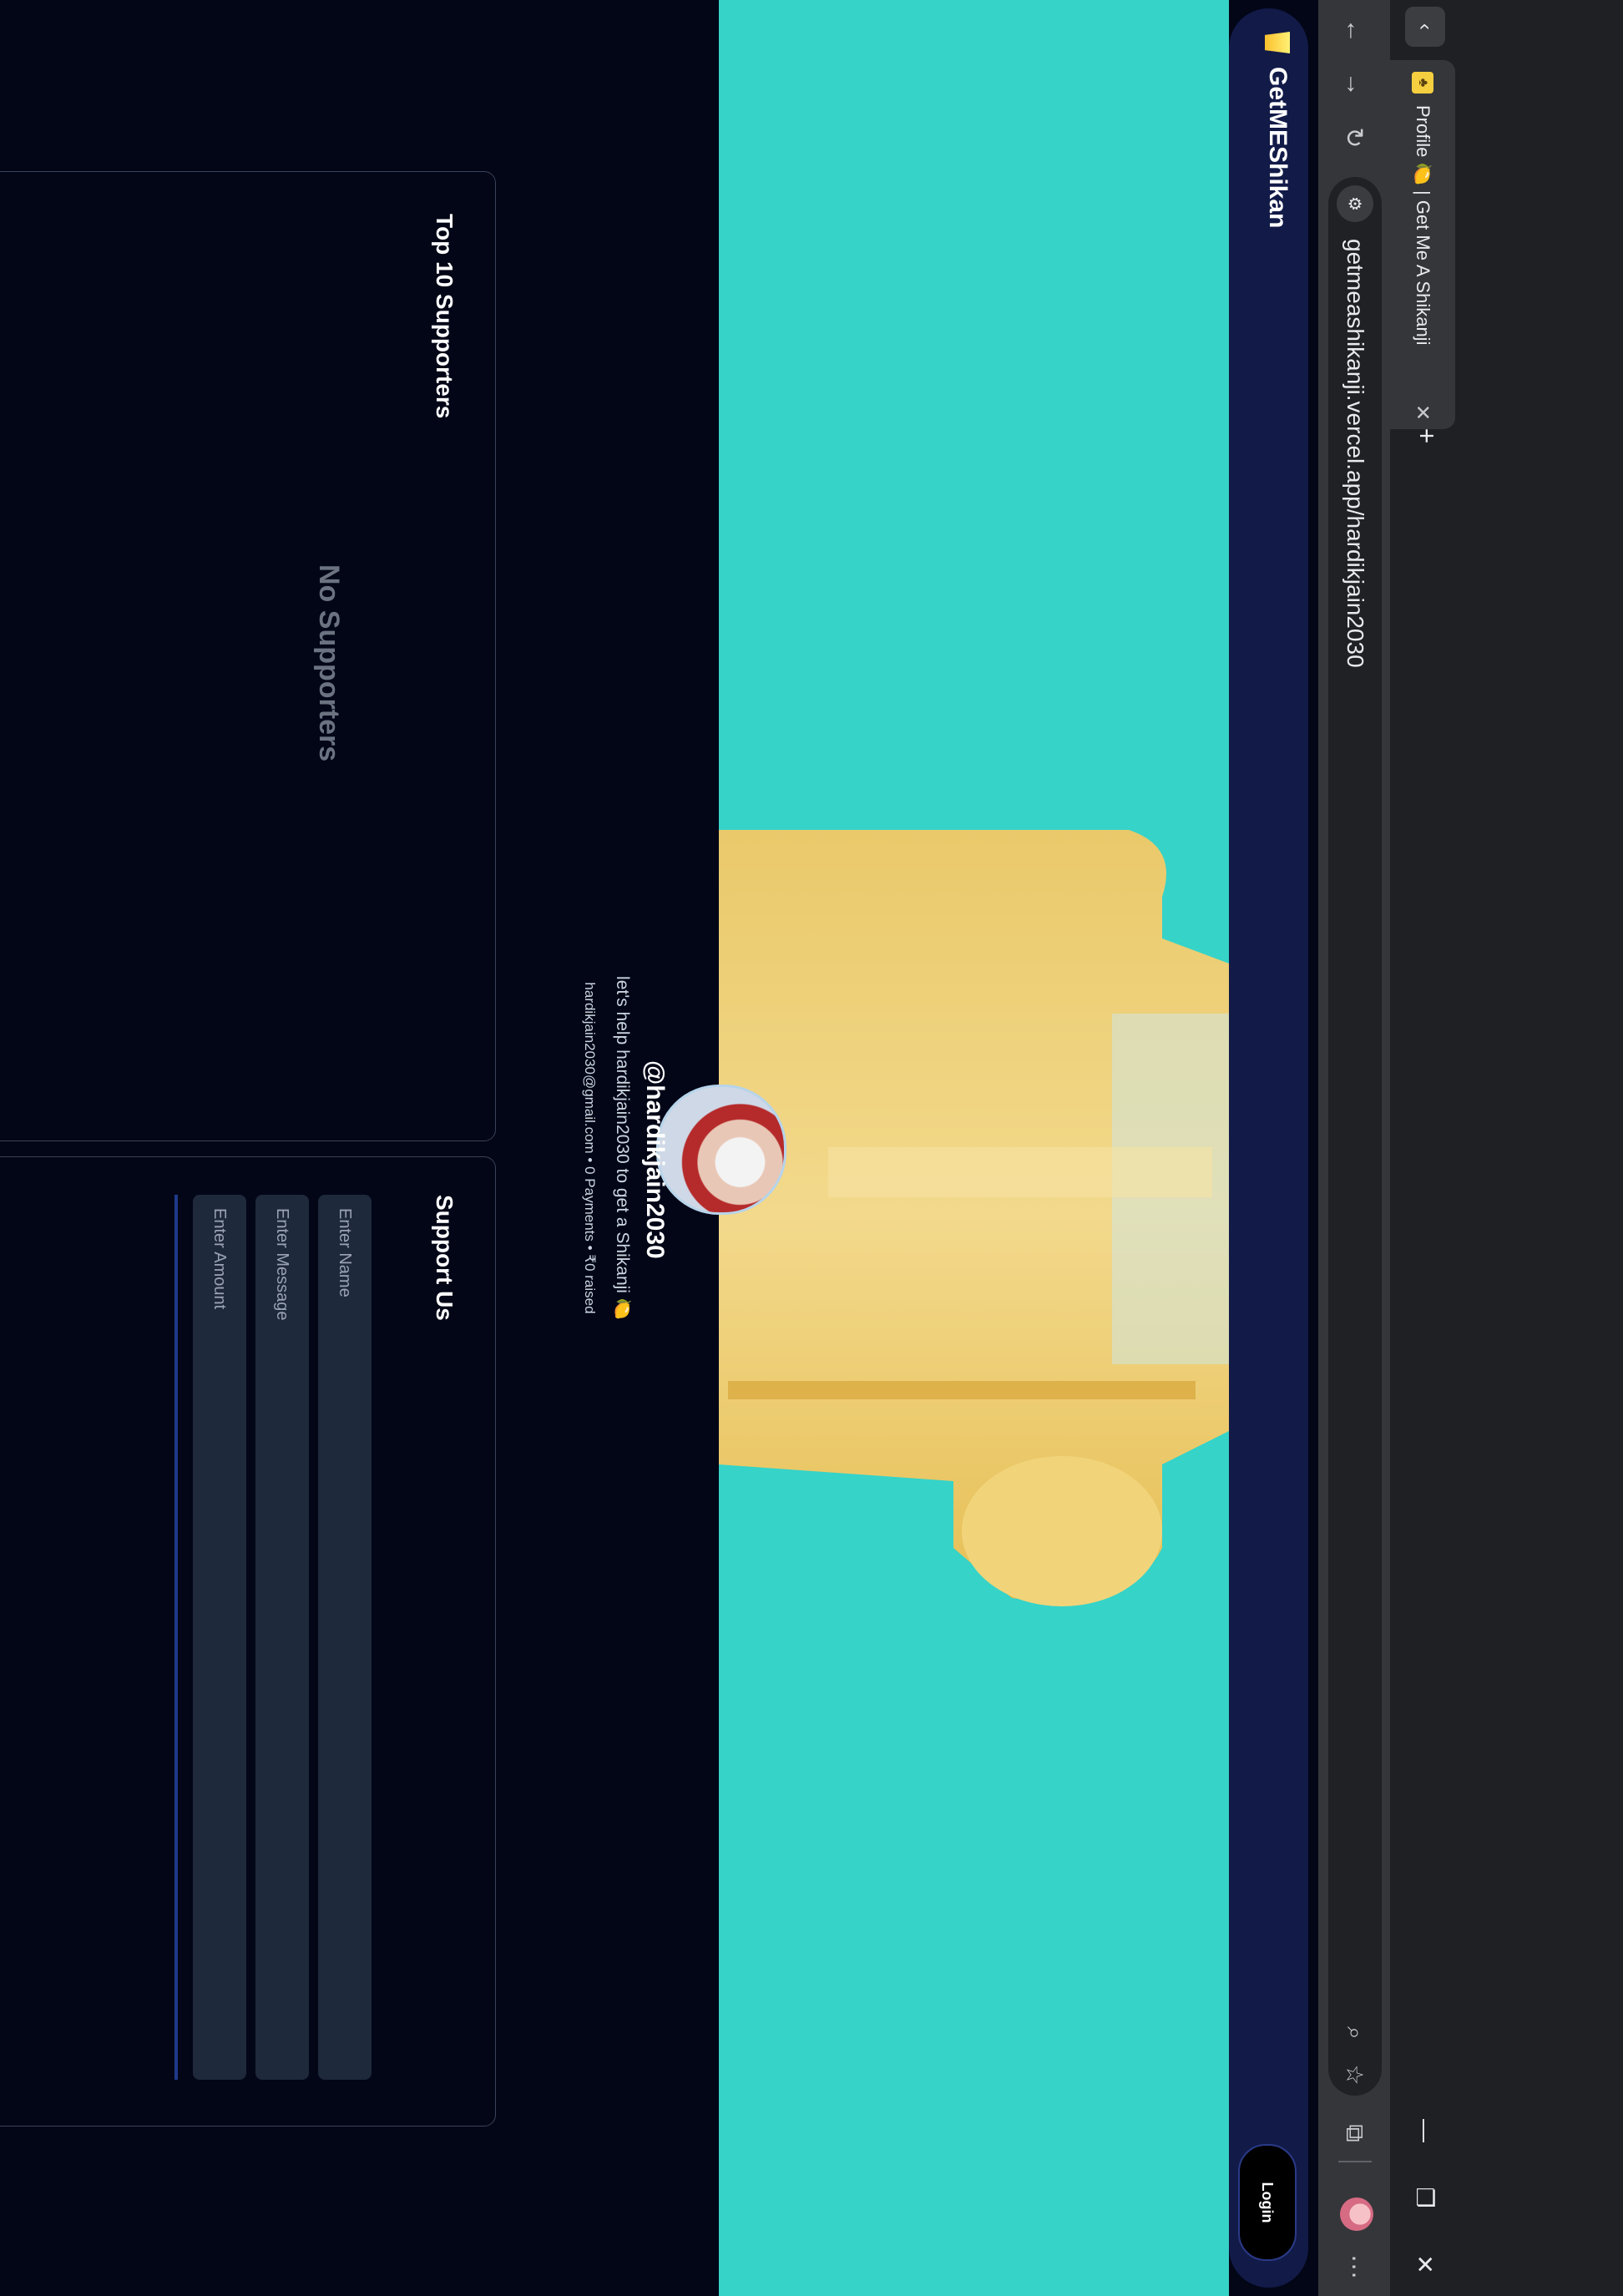  I want to click on name-input: Enter Name, so click(345, 1637).